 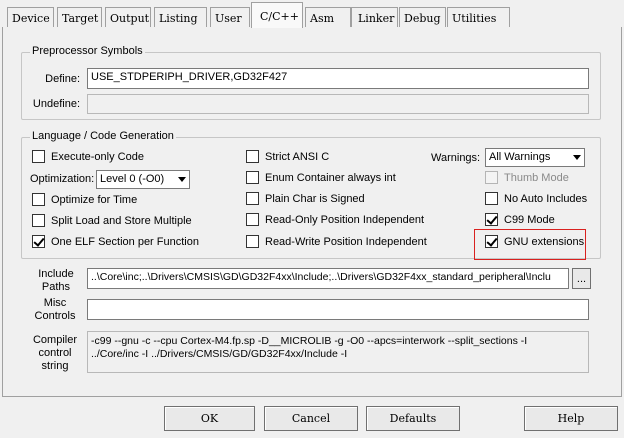 I want to click on misc-controls-label: Misc Controls, so click(x=55, y=310).